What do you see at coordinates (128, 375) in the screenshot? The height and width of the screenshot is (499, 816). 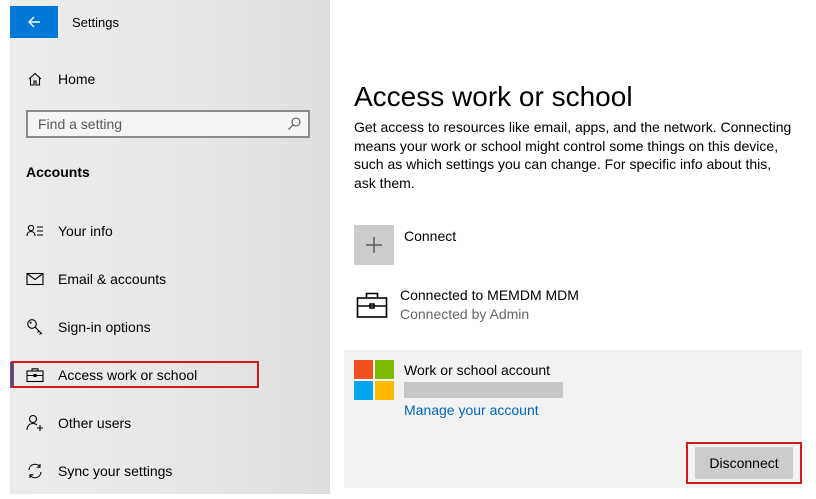 I see `sidebar-item-label: Access work or school` at bounding box center [128, 375].